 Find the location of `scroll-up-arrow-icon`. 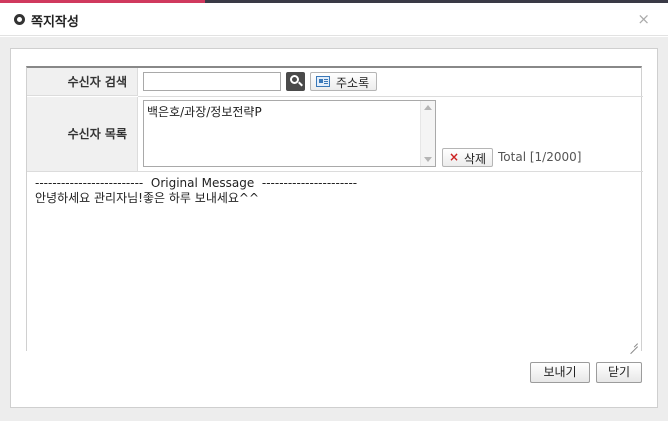

scroll-up-arrow-icon is located at coordinates (428, 107).